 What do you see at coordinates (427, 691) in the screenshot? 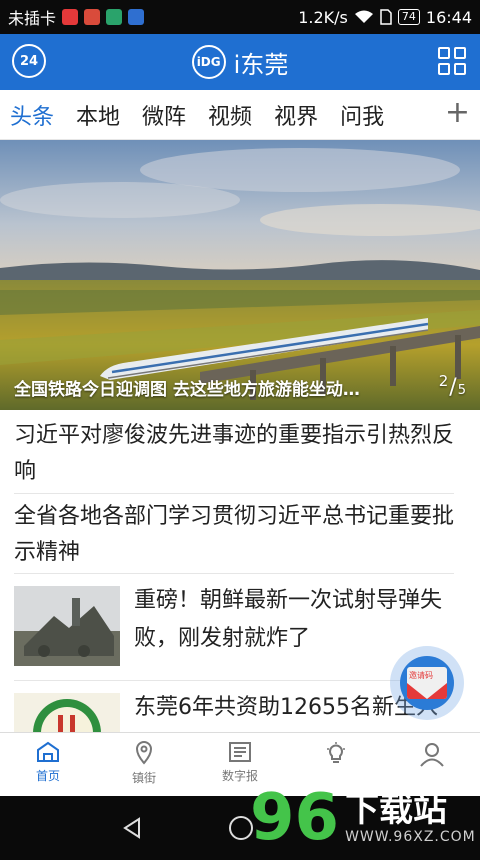
I see `envelope-flap` at bounding box center [427, 691].